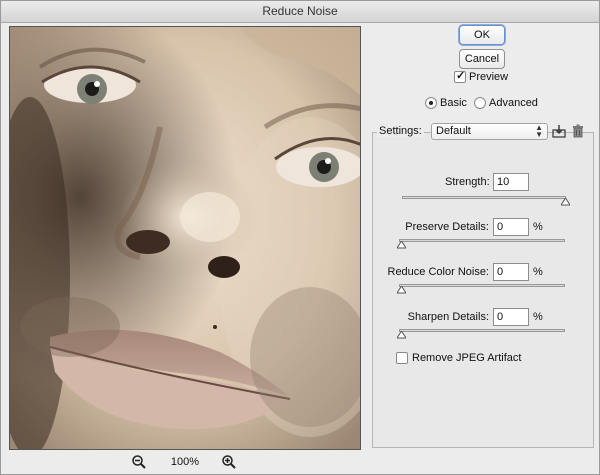  Describe the element at coordinates (480, 103) in the screenshot. I see `advanced-radio` at that location.